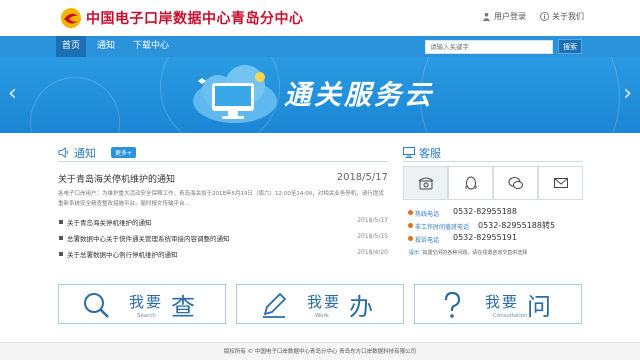 The image size is (640, 360). Describe the element at coordinates (275, 305) in the screenshot. I see `pencil-icon` at that location.